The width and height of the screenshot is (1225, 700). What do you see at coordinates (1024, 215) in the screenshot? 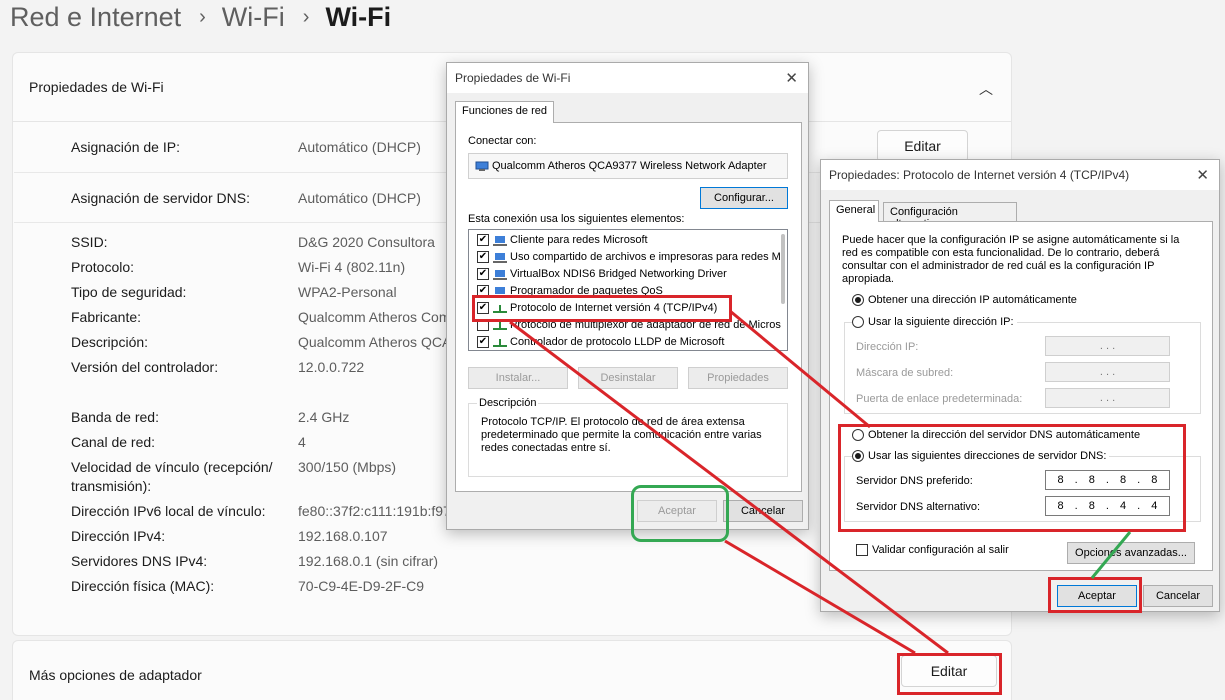
I see `tab-bar: General Configuración alternativa` at bounding box center [1024, 215].